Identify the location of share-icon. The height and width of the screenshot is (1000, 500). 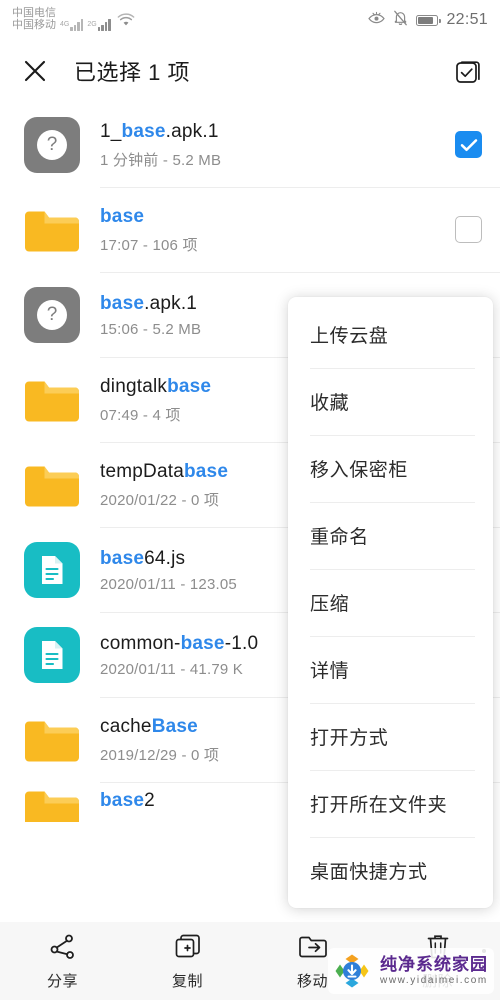
(63, 947).